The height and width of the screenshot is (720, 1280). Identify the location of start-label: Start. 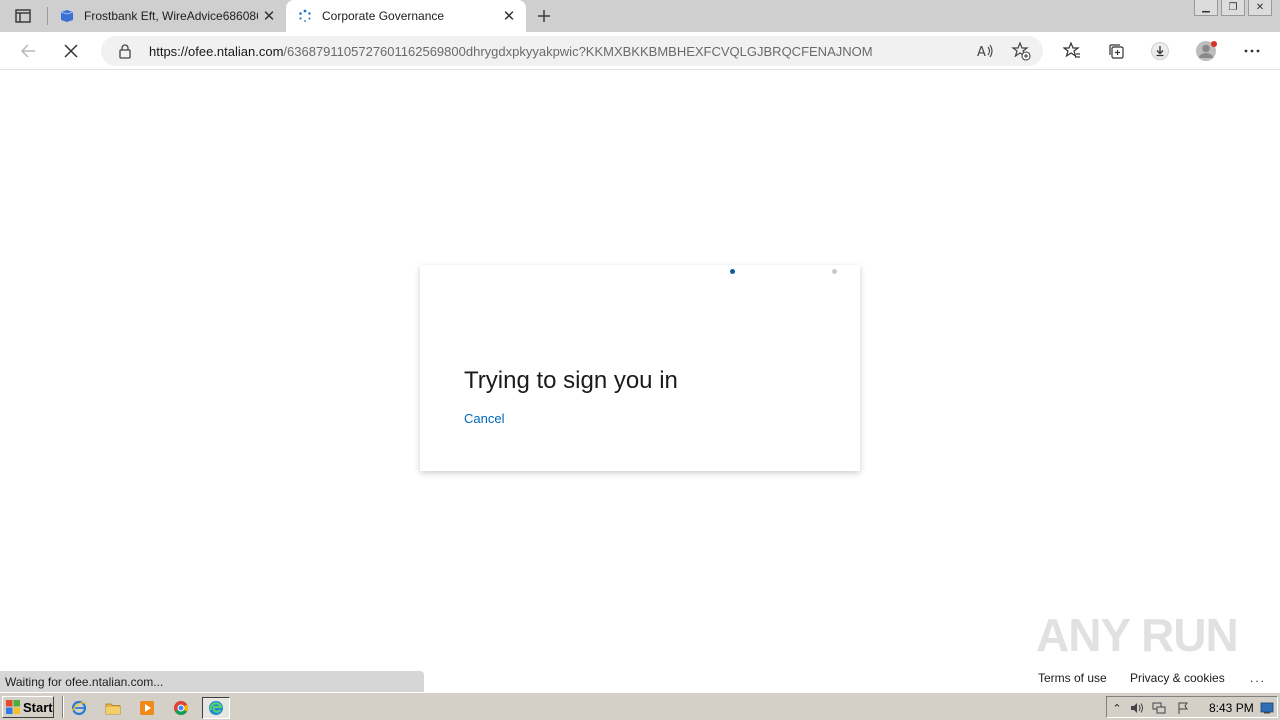
(38, 707).